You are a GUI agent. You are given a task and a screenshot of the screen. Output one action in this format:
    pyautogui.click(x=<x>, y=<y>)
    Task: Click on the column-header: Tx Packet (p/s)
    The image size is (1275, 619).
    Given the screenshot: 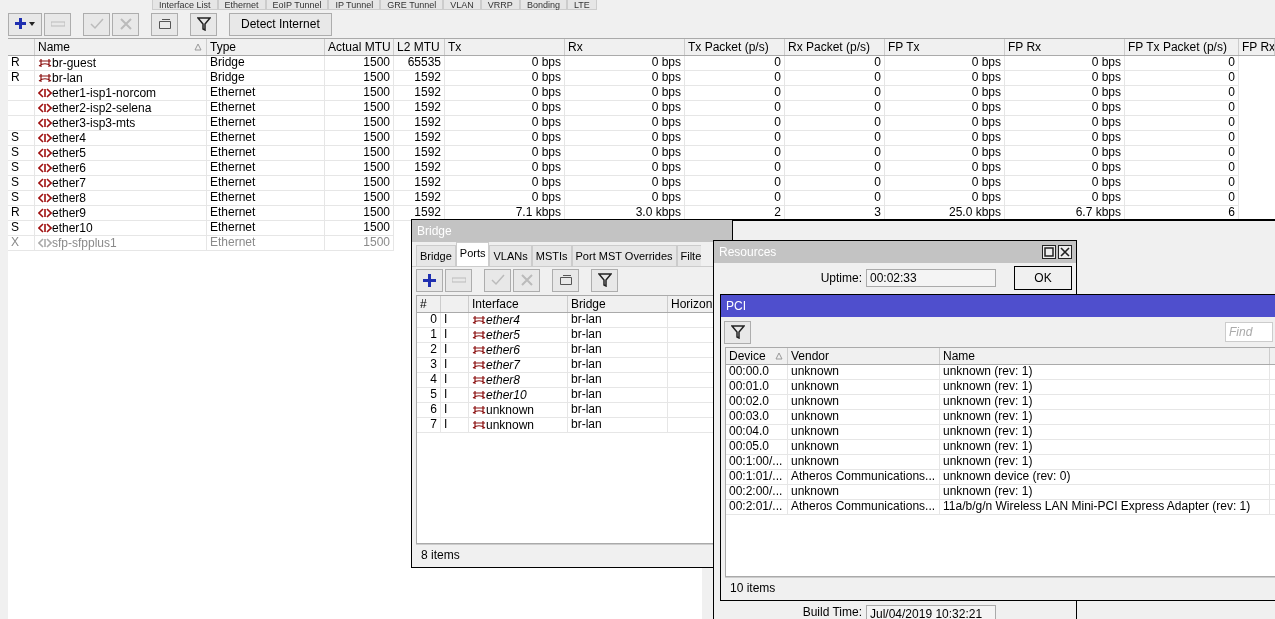 What is the action you would take?
    pyautogui.click(x=735, y=47)
    